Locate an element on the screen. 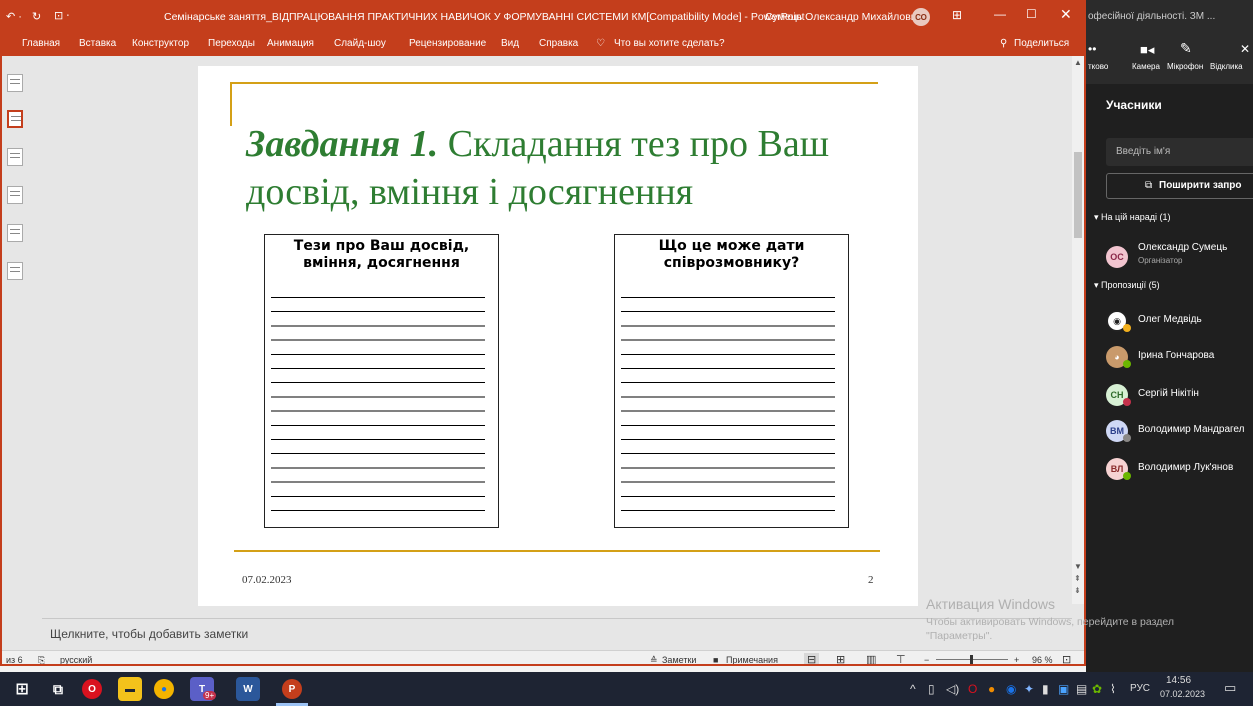  tab-insert: Вставка is located at coordinates (97, 43).